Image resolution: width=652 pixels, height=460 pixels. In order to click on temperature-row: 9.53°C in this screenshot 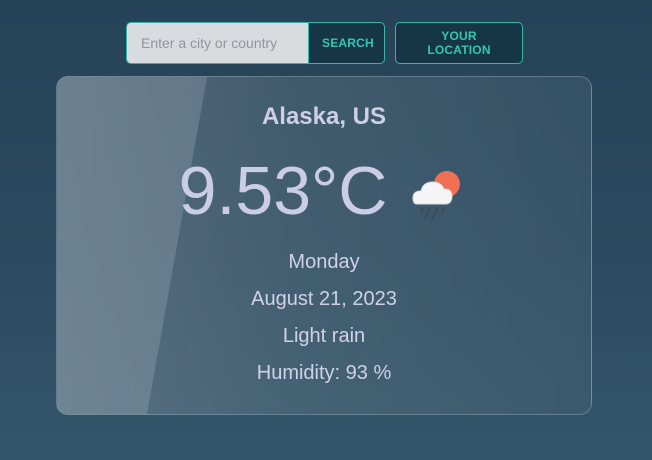, I will do `click(324, 191)`.